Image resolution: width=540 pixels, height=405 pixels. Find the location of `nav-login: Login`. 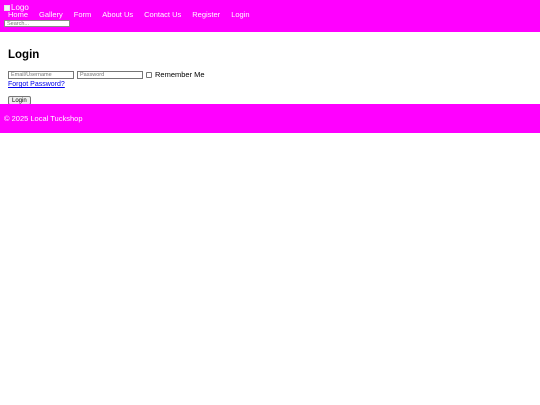

nav-login: Login is located at coordinates (240, 14).